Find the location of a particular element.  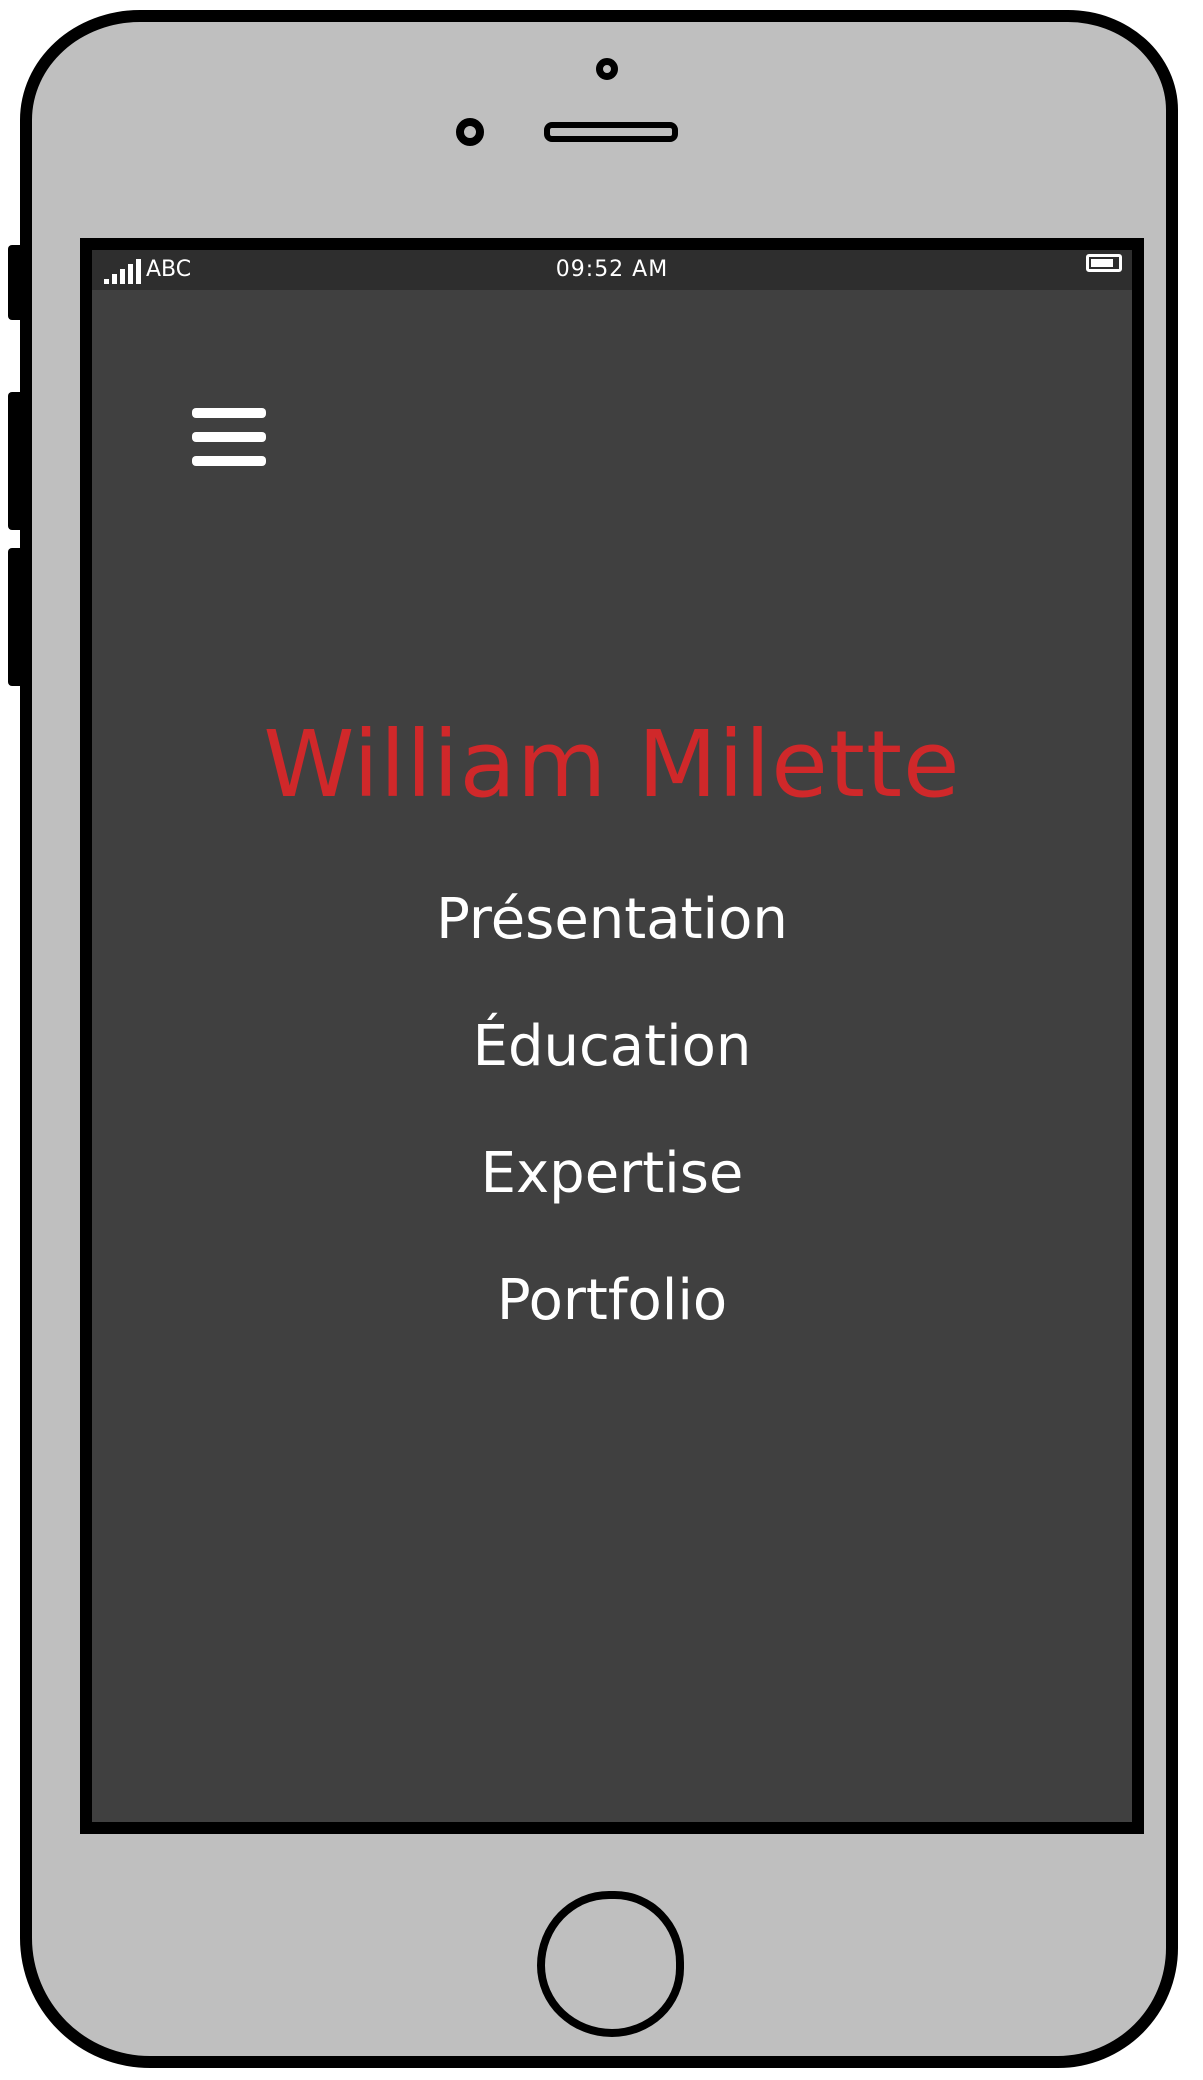

speaker-grille is located at coordinates (611, 132).